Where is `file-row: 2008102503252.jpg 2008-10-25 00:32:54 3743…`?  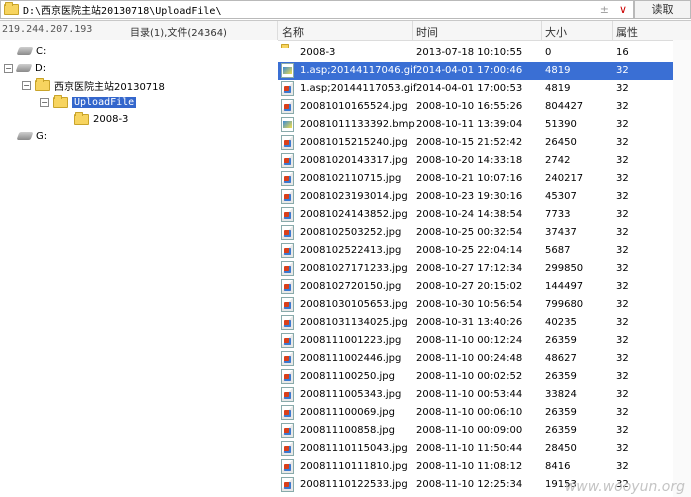 file-row: 2008102503252.jpg 2008-10-25 00:32:54 3743… is located at coordinates (475, 233).